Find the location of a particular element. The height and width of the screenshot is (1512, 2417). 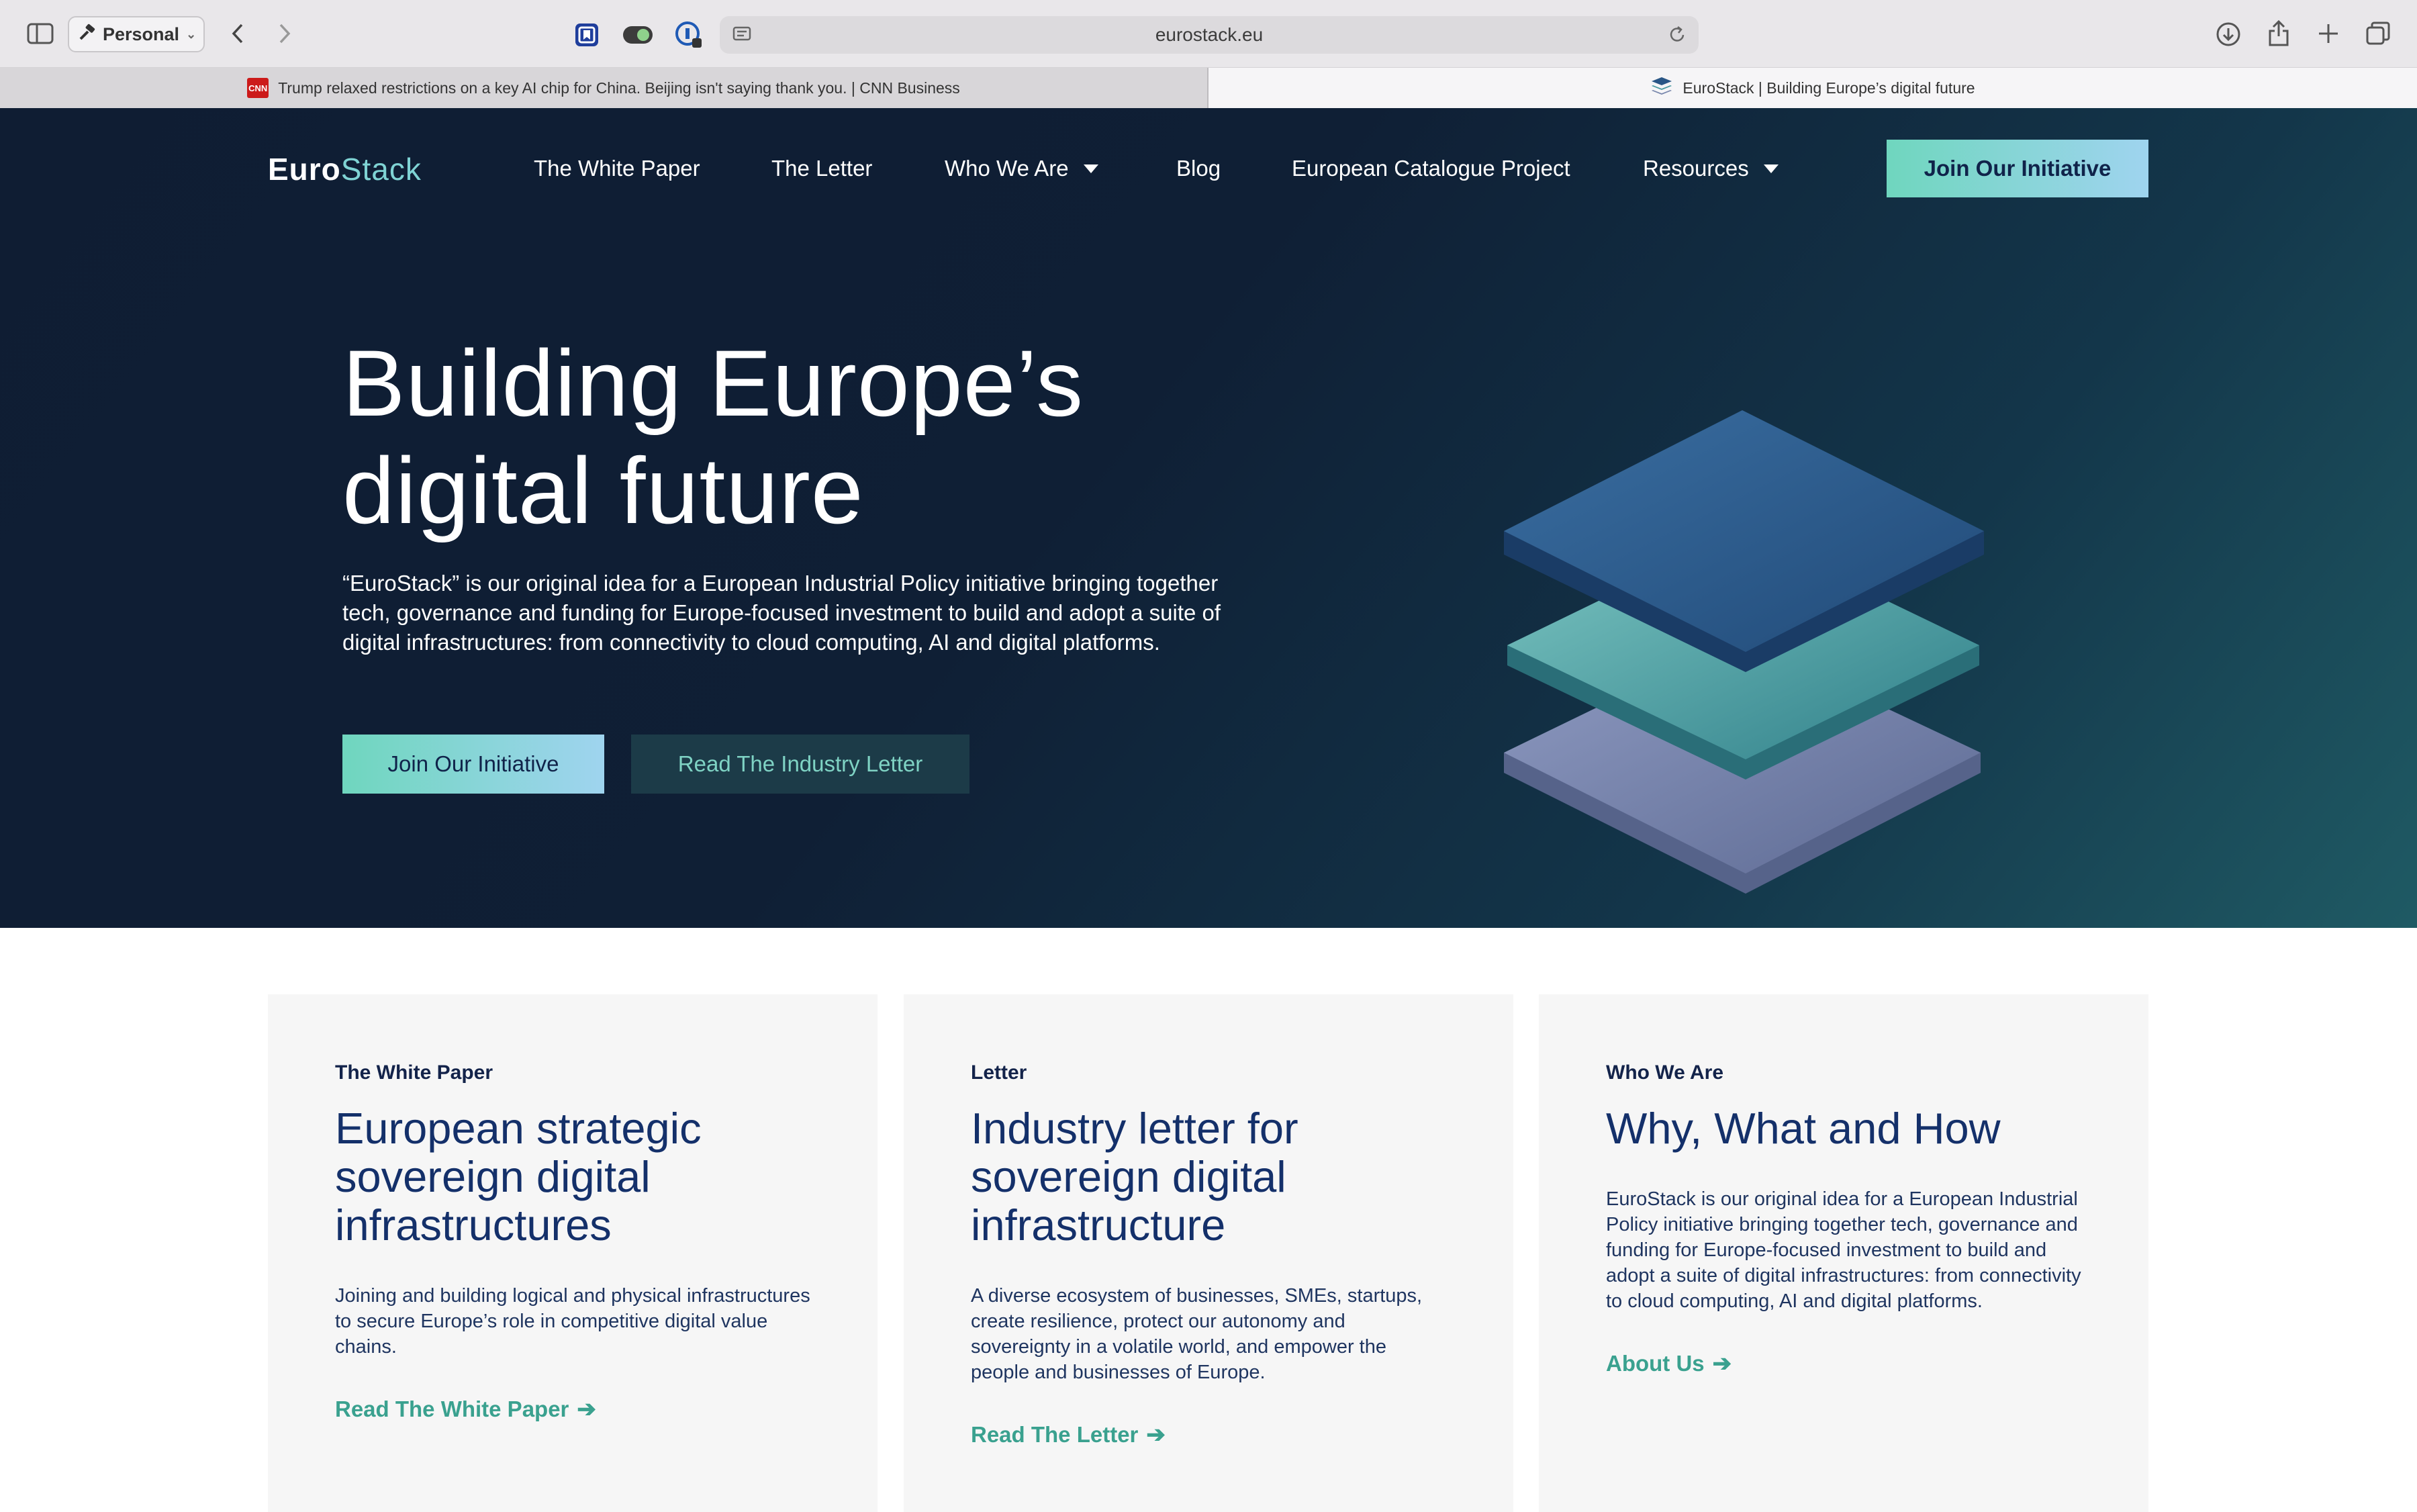

link-label: Read The Letter is located at coordinates (1055, 1434).